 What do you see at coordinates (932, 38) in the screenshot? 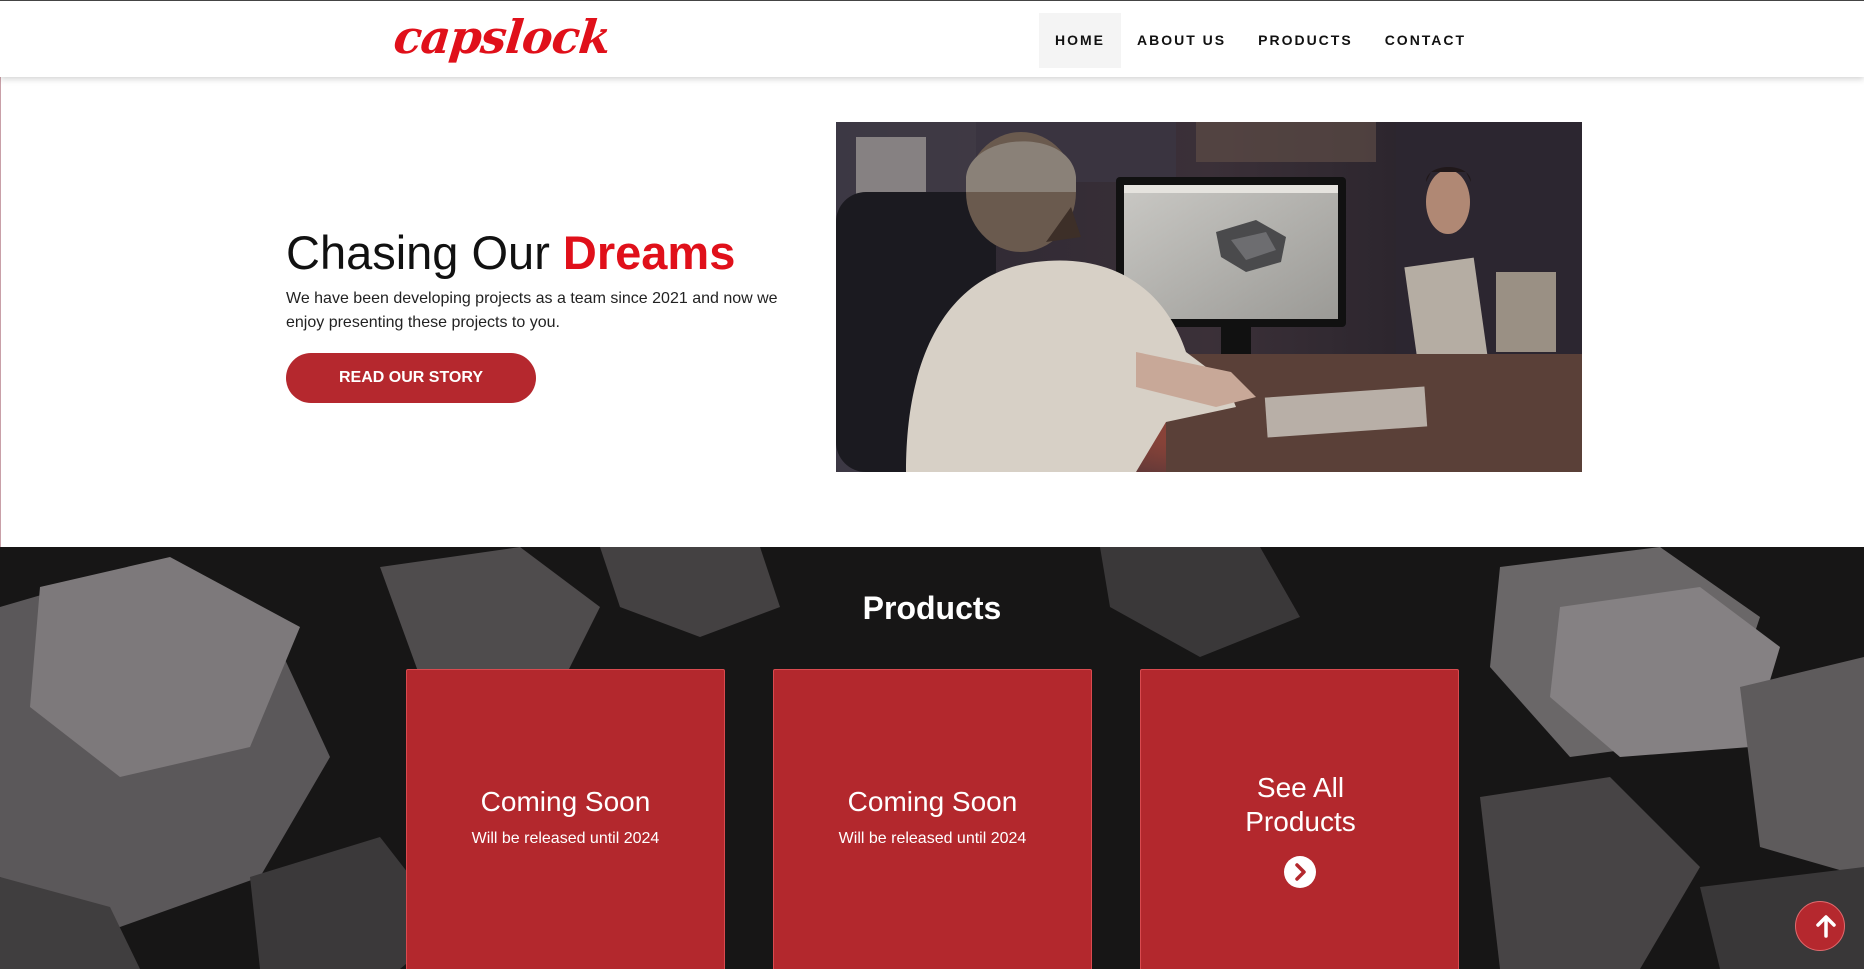
I see `site-header: capslock HOME ABOUT US PRODUCTS CONTACT` at bounding box center [932, 38].